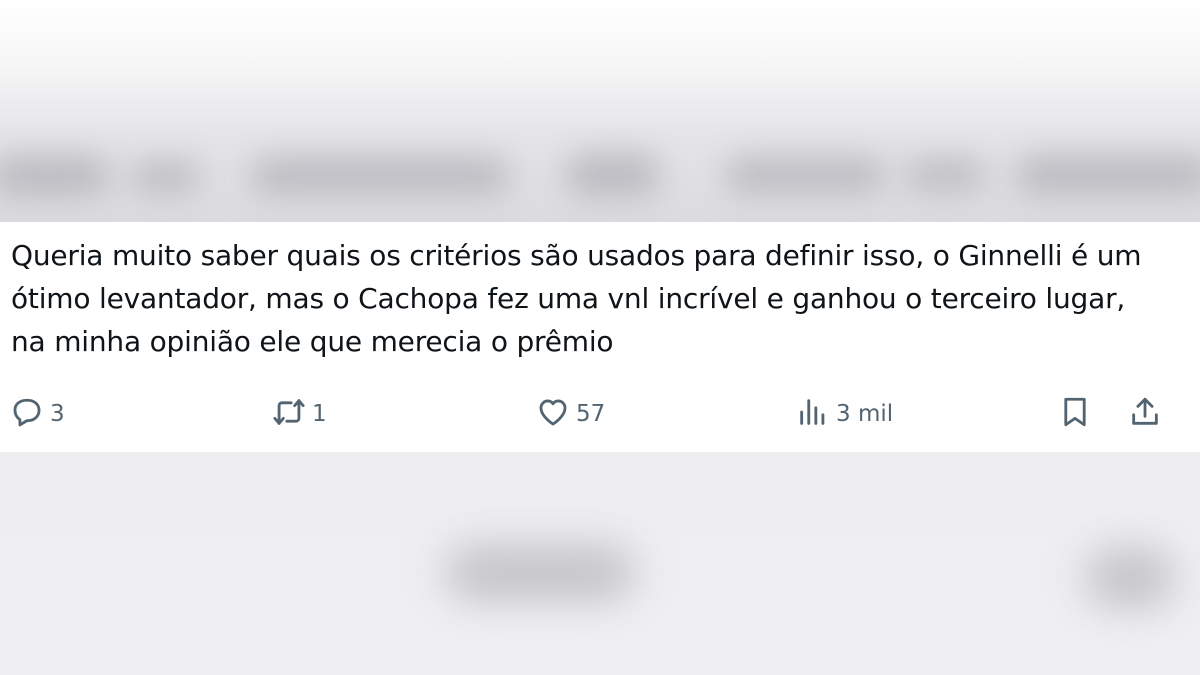  What do you see at coordinates (27, 414) in the screenshot?
I see `reply-icon` at bounding box center [27, 414].